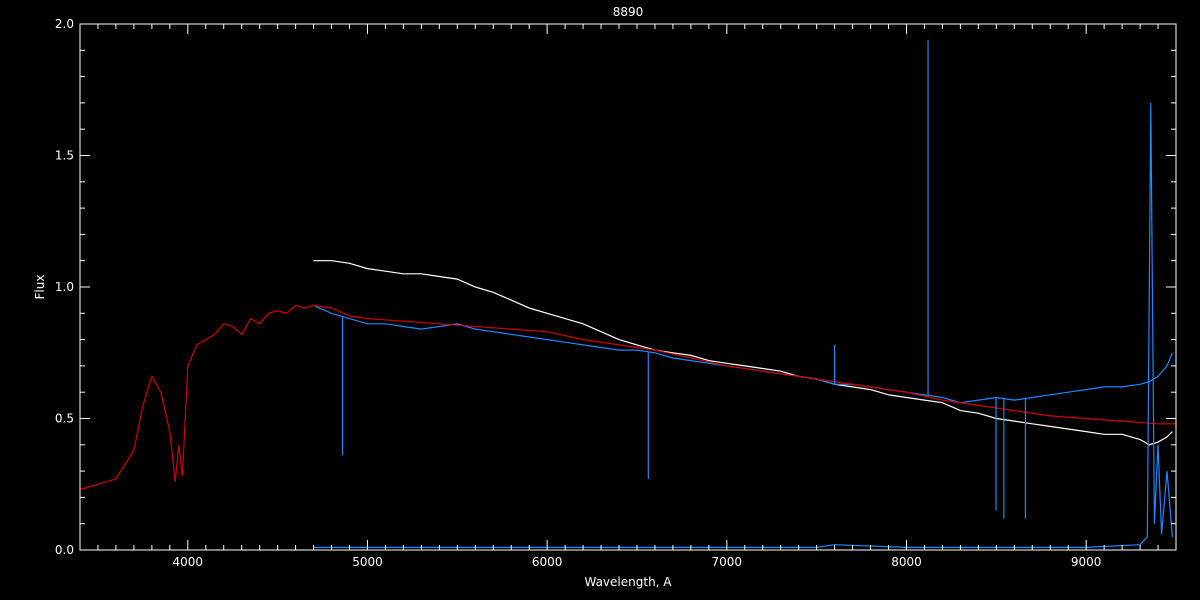  What do you see at coordinates (1086, 562) in the screenshot?
I see `x-tick-label: 9000` at bounding box center [1086, 562].